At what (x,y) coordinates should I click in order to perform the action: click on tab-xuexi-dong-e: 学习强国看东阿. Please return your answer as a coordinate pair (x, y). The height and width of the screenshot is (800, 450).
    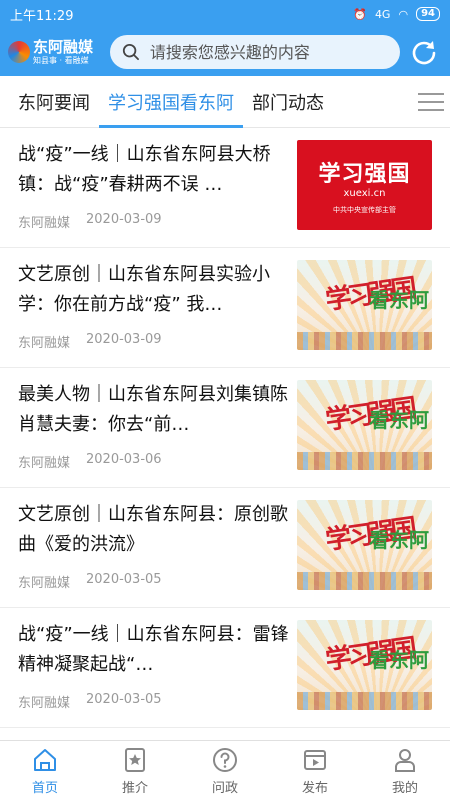
    Looking at the image, I should click on (171, 102).